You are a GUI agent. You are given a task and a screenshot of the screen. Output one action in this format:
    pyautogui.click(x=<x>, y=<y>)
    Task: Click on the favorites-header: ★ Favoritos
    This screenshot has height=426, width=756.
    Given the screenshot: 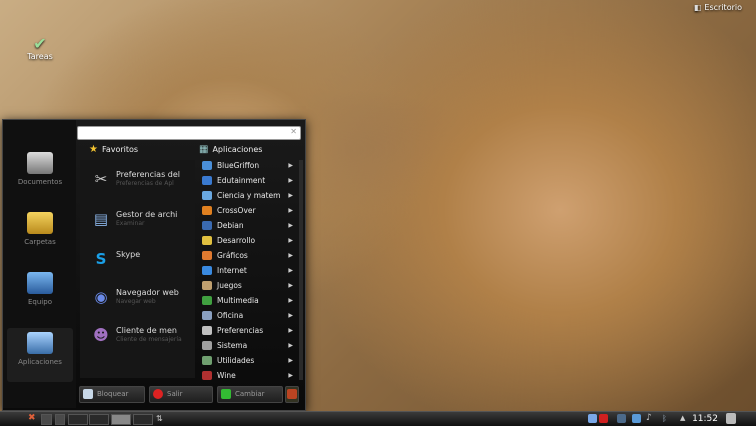 What is the action you would take?
    pyautogui.click(x=113, y=149)
    